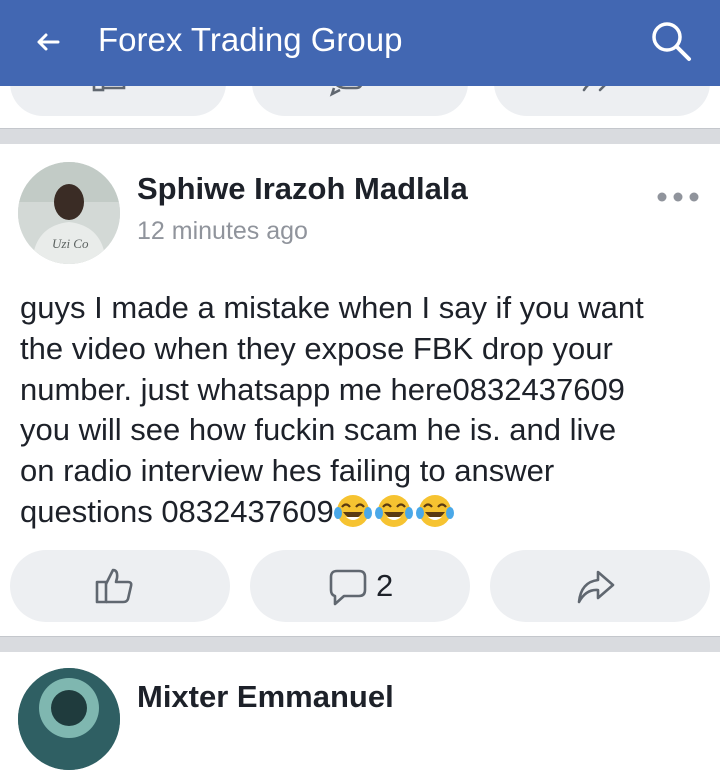 This screenshot has width=720, height=770. I want to click on comment-button, so click(360, 586).